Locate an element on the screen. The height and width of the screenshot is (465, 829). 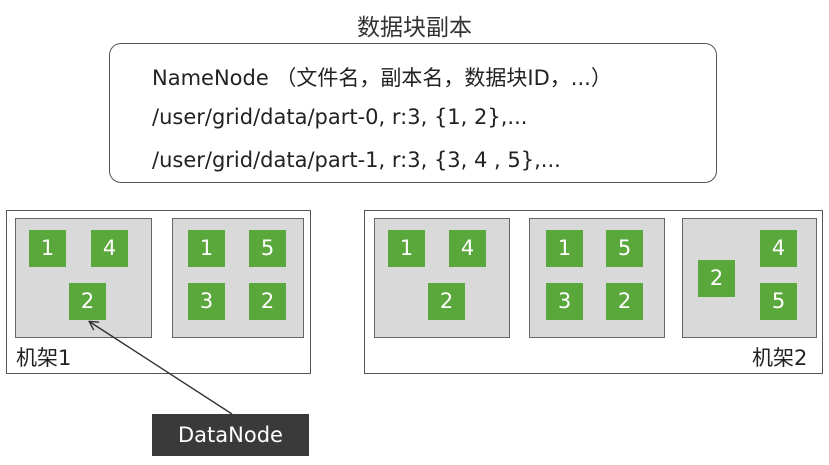
datanode-rack1-a: 1 4 2 is located at coordinates (83, 278).